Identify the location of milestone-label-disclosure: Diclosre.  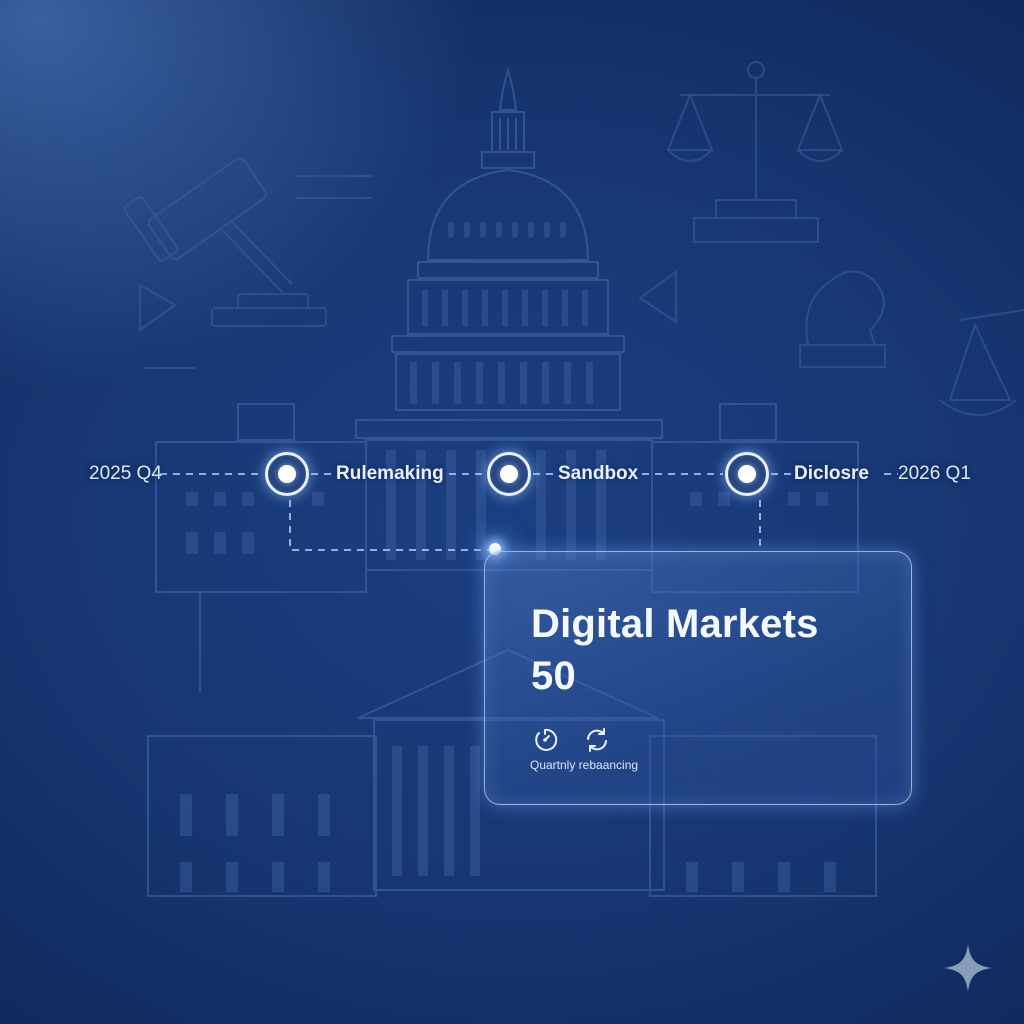
(831, 473).